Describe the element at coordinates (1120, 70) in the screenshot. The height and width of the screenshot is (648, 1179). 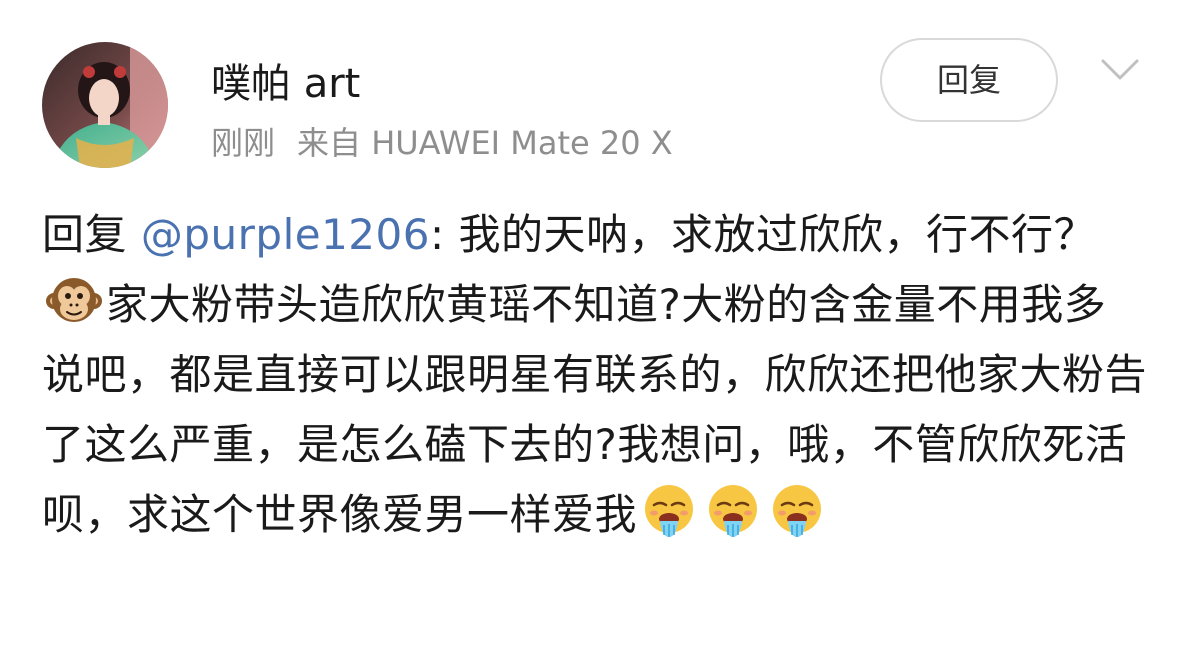
I see `chevron-down-icon` at that location.